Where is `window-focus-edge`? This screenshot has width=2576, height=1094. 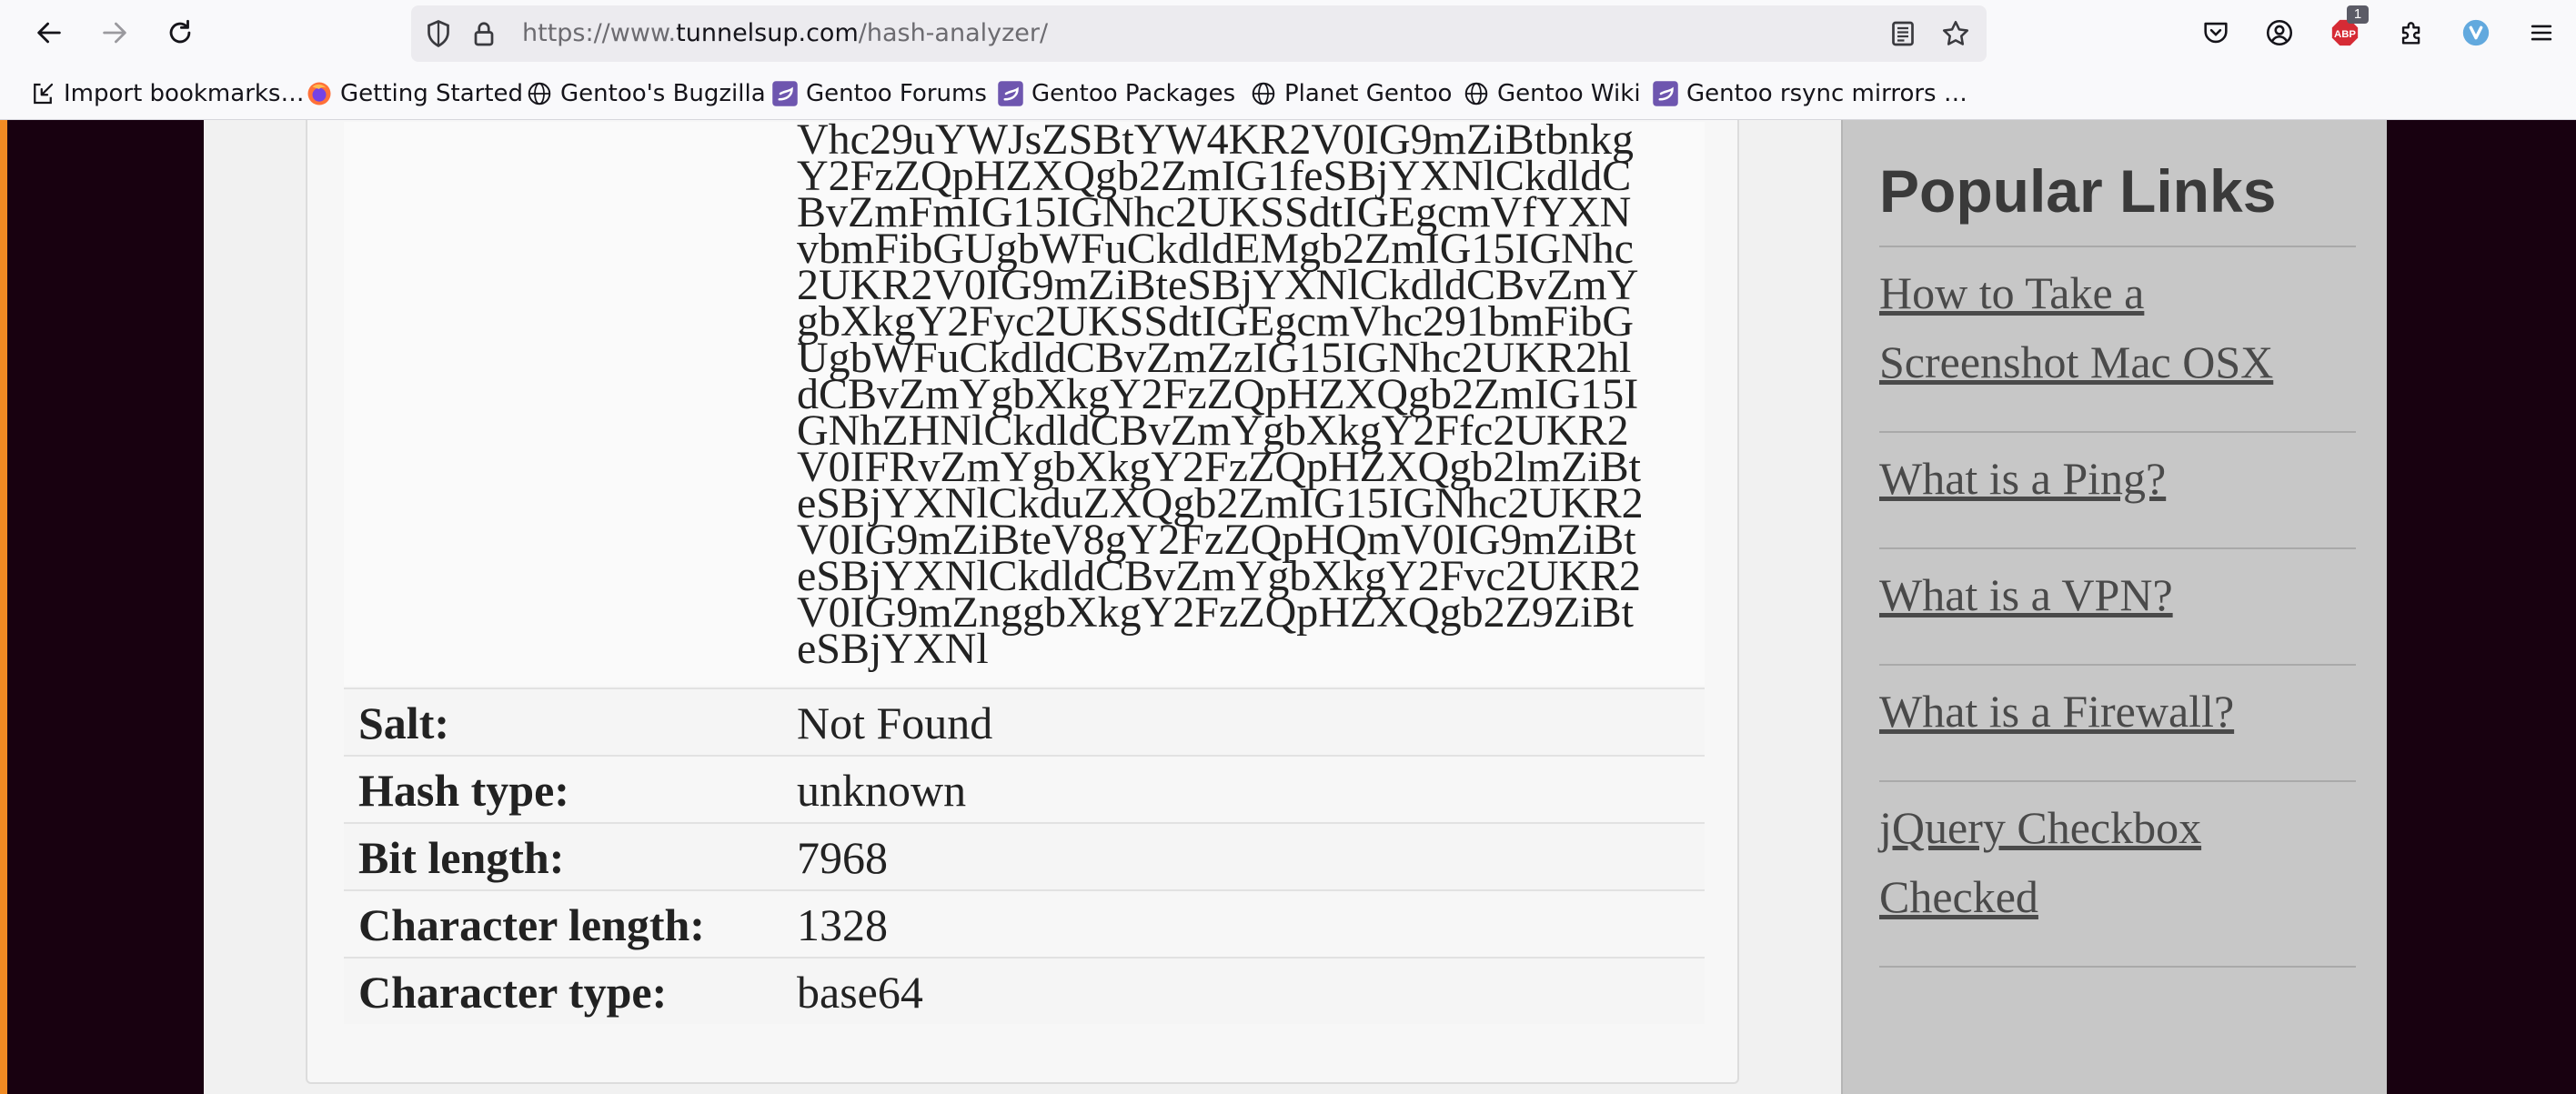 window-focus-edge is located at coordinates (3, 607).